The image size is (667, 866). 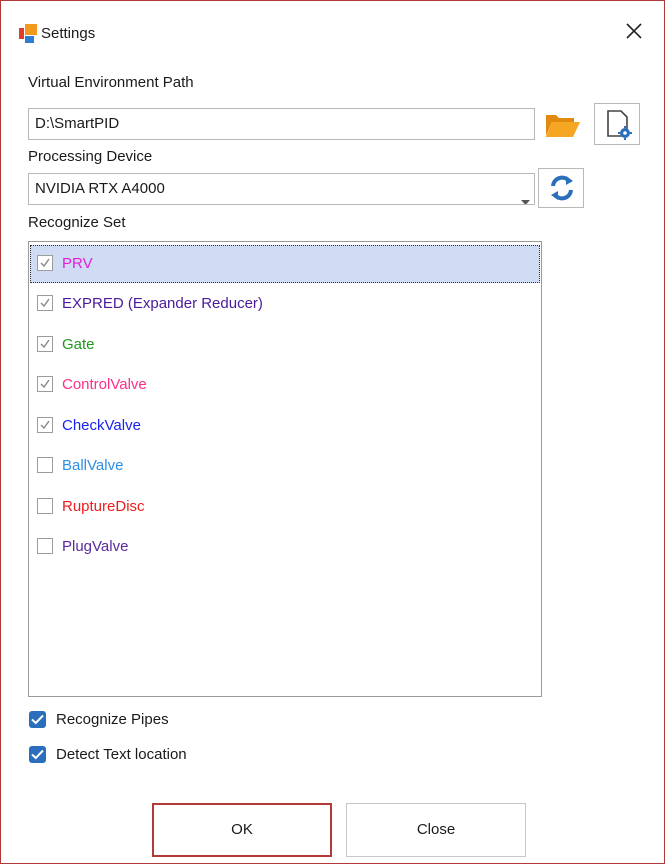 What do you see at coordinates (285, 345) in the screenshot?
I see `list-item-gate: Gate` at bounding box center [285, 345].